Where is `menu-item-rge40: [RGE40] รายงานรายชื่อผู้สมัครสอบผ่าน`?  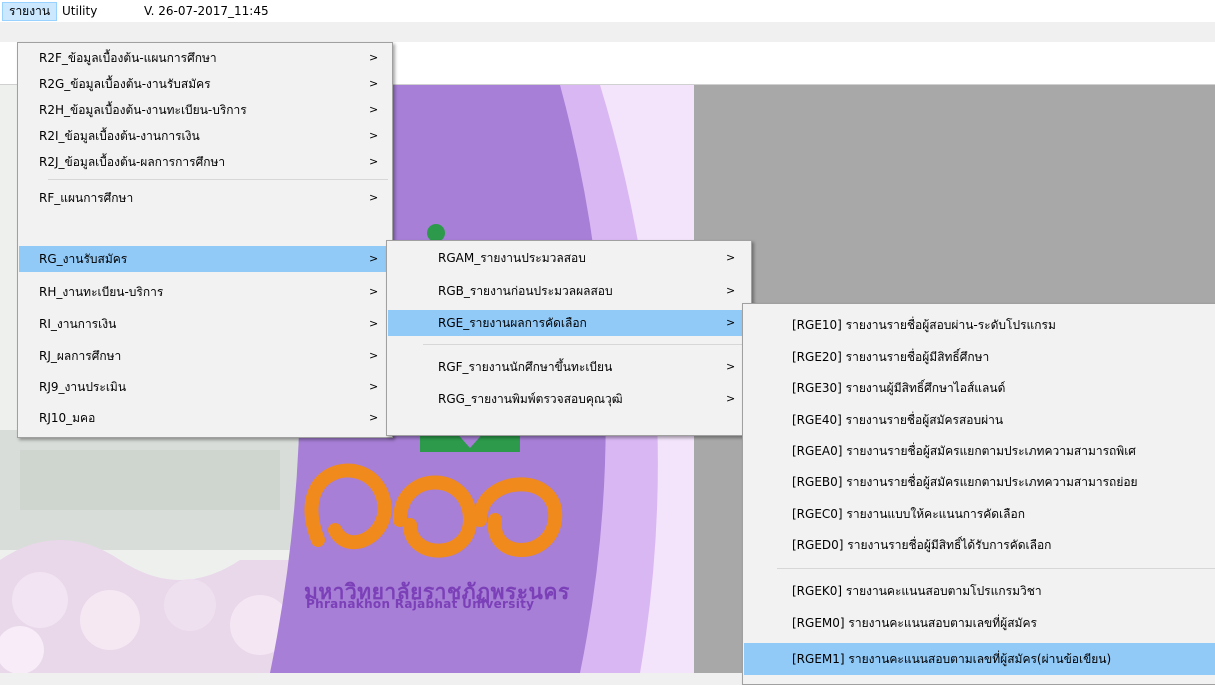
menu-item-rge40: [RGE40] รายงานรายชื่อผู้สมัครสอบผ่าน is located at coordinates (979, 420).